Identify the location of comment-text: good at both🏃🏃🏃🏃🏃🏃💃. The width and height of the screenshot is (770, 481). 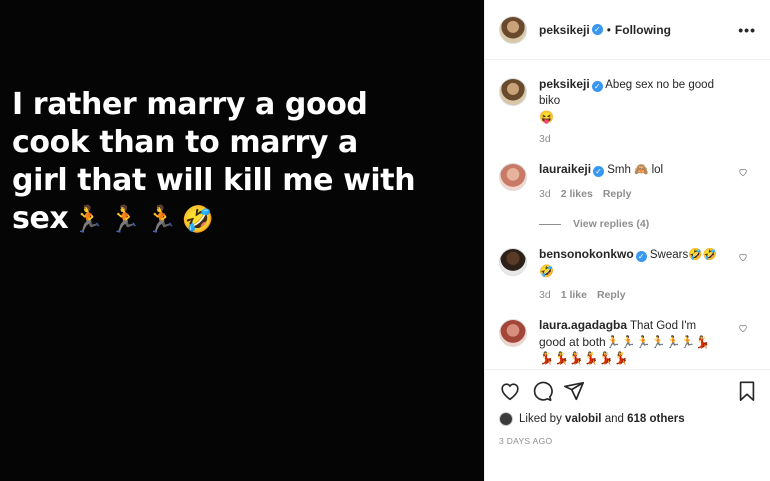
(625, 342).